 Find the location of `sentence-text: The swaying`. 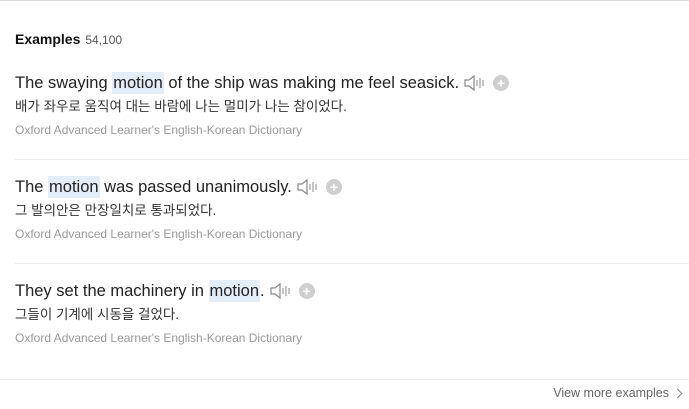

sentence-text: The swaying is located at coordinates (64, 83).